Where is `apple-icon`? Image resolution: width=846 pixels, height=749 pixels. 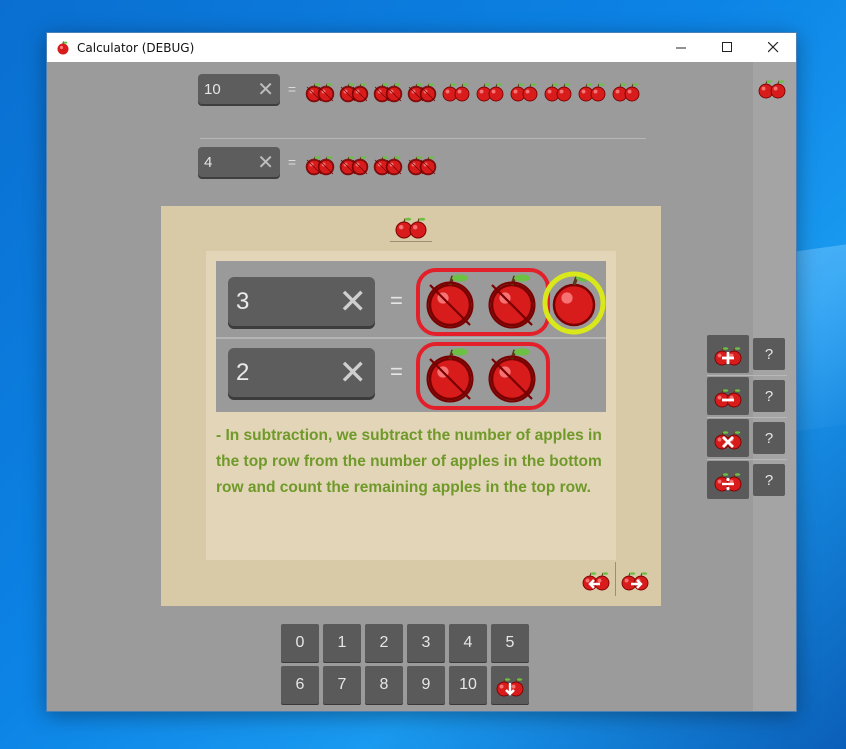
apple-icon is located at coordinates (63, 47).